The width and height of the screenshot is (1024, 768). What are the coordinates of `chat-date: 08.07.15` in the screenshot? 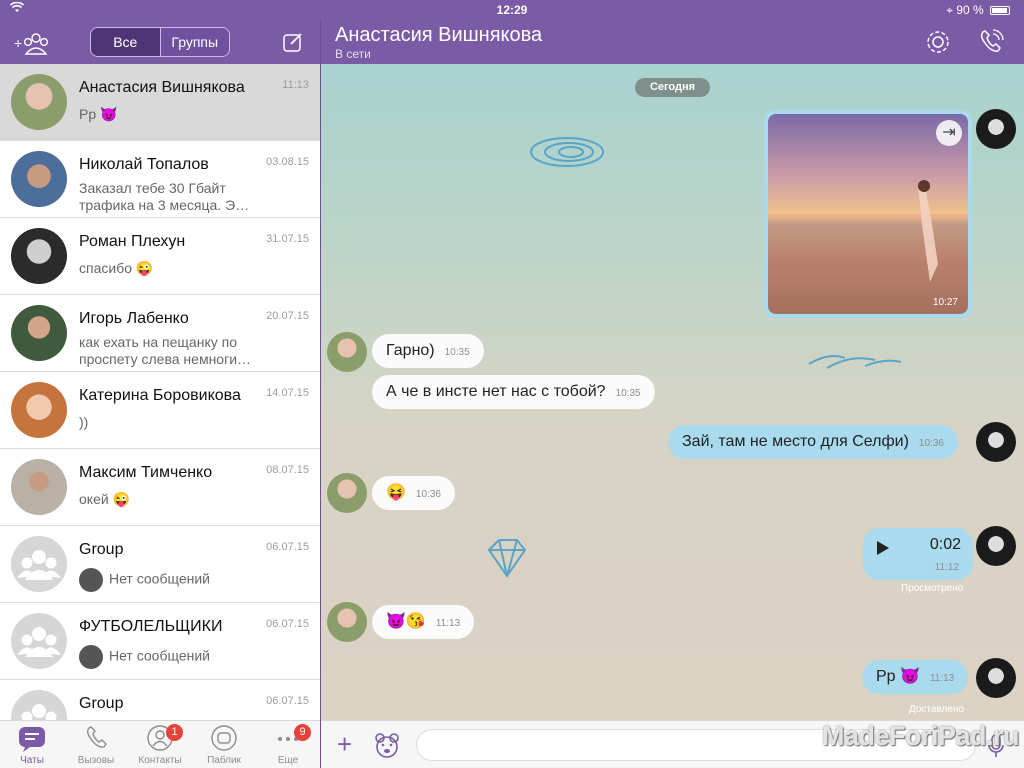 It's located at (287, 470).